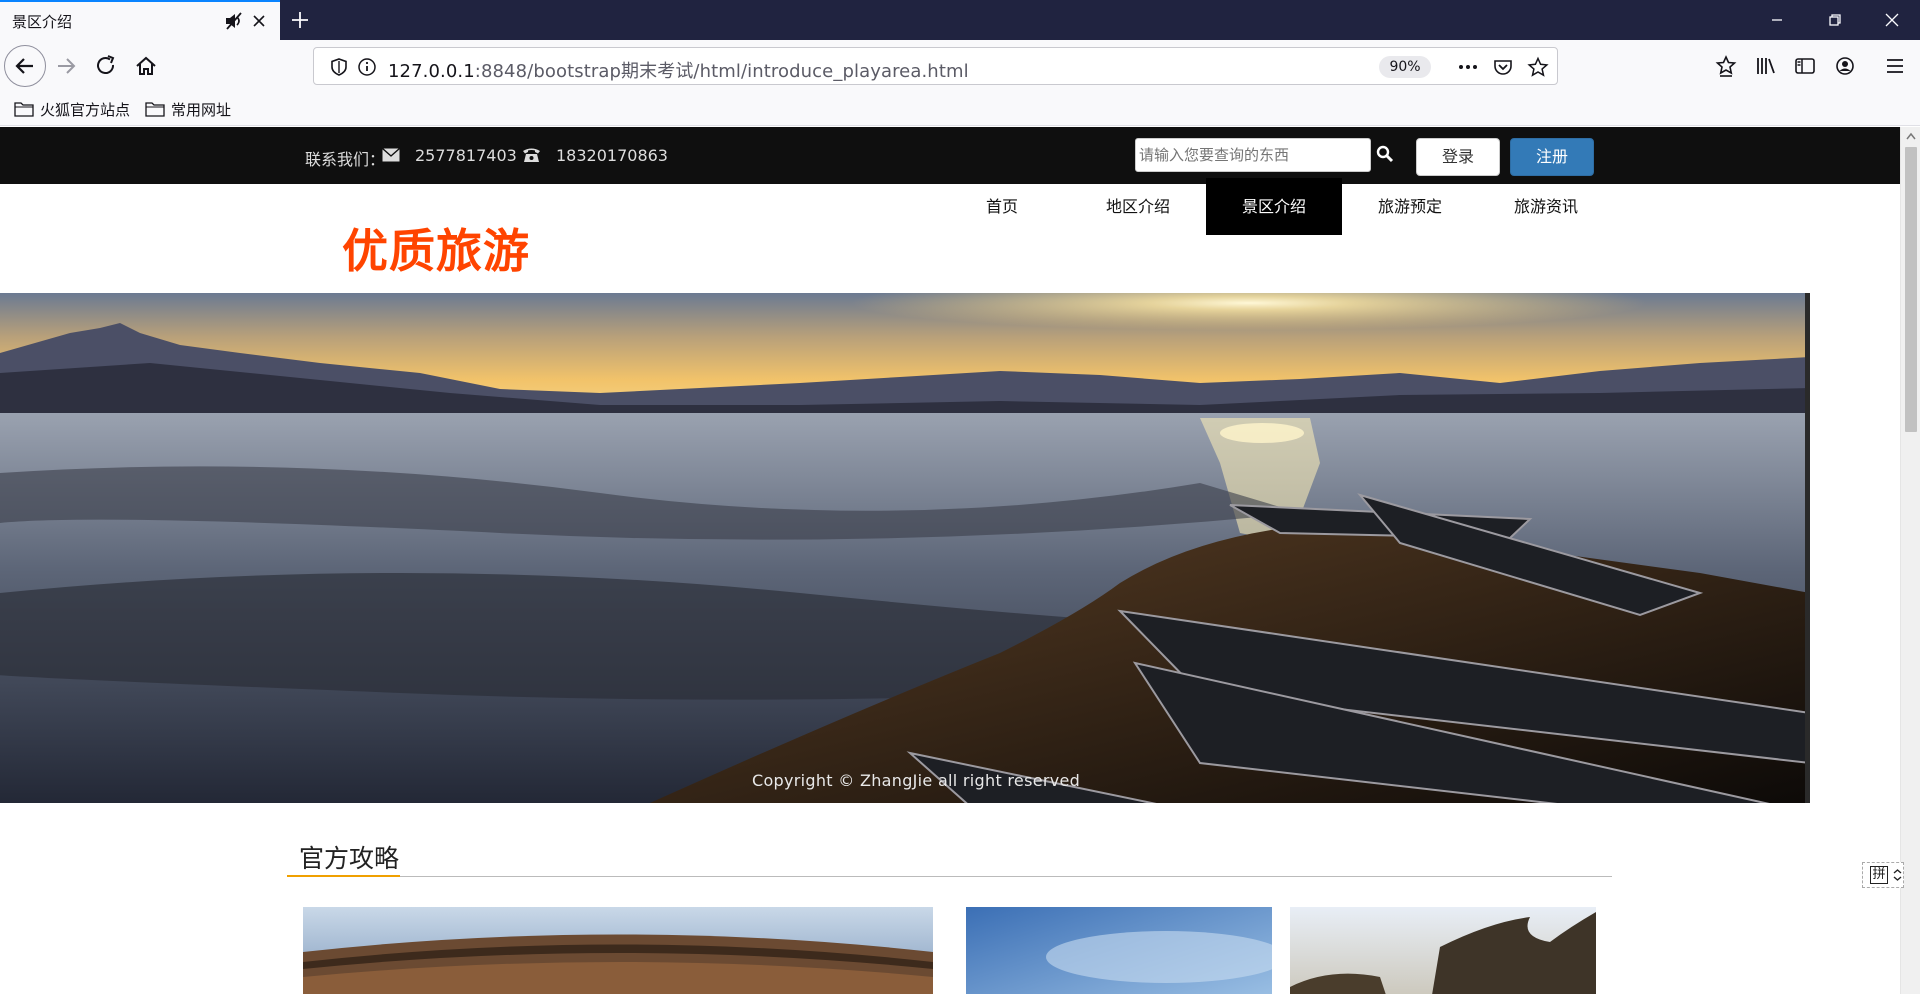 The height and width of the screenshot is (994, 1920). Describe the element at coordinates (1552, 157) in the screenshot. I see `register-button: 注册` at that location.